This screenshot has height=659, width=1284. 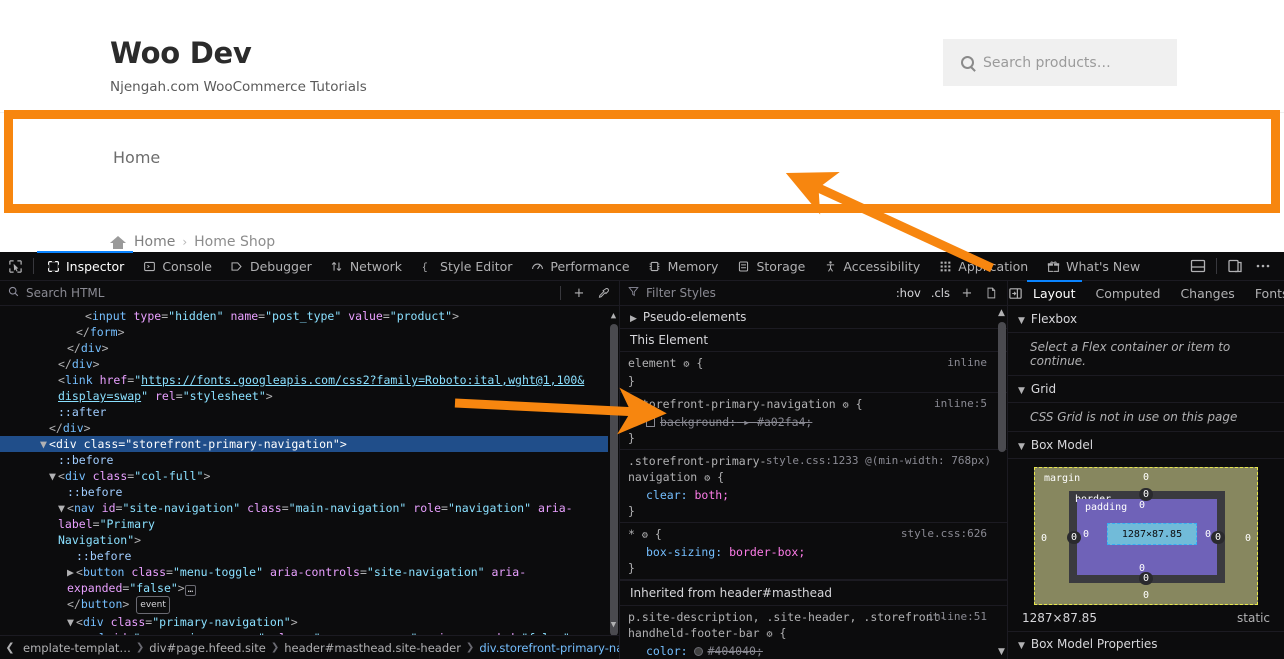 I want to click on layout-tab-changes: Changes, so click(x=1207, y=293).